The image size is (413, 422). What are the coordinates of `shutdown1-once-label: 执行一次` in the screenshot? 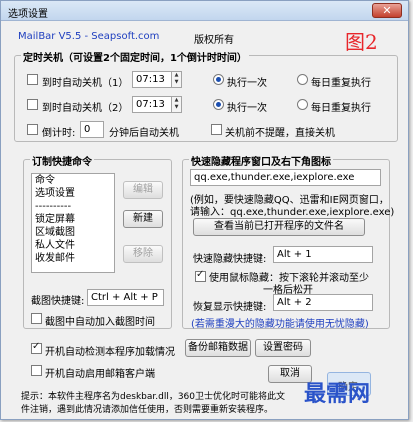 It's located at (247, 83).